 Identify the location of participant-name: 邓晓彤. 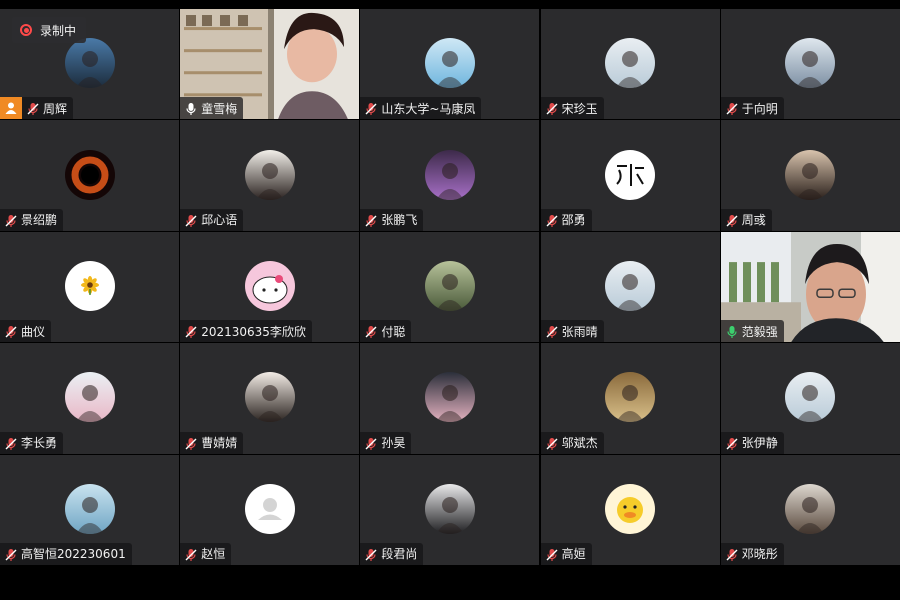
(759, 554).